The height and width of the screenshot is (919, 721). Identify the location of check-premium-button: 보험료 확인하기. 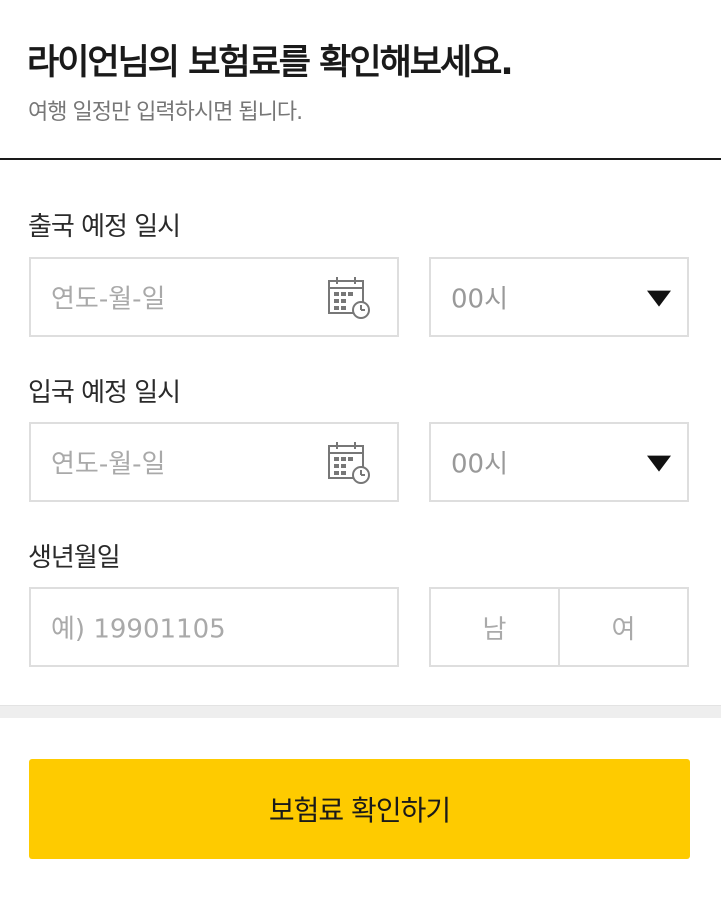
(359, 809).